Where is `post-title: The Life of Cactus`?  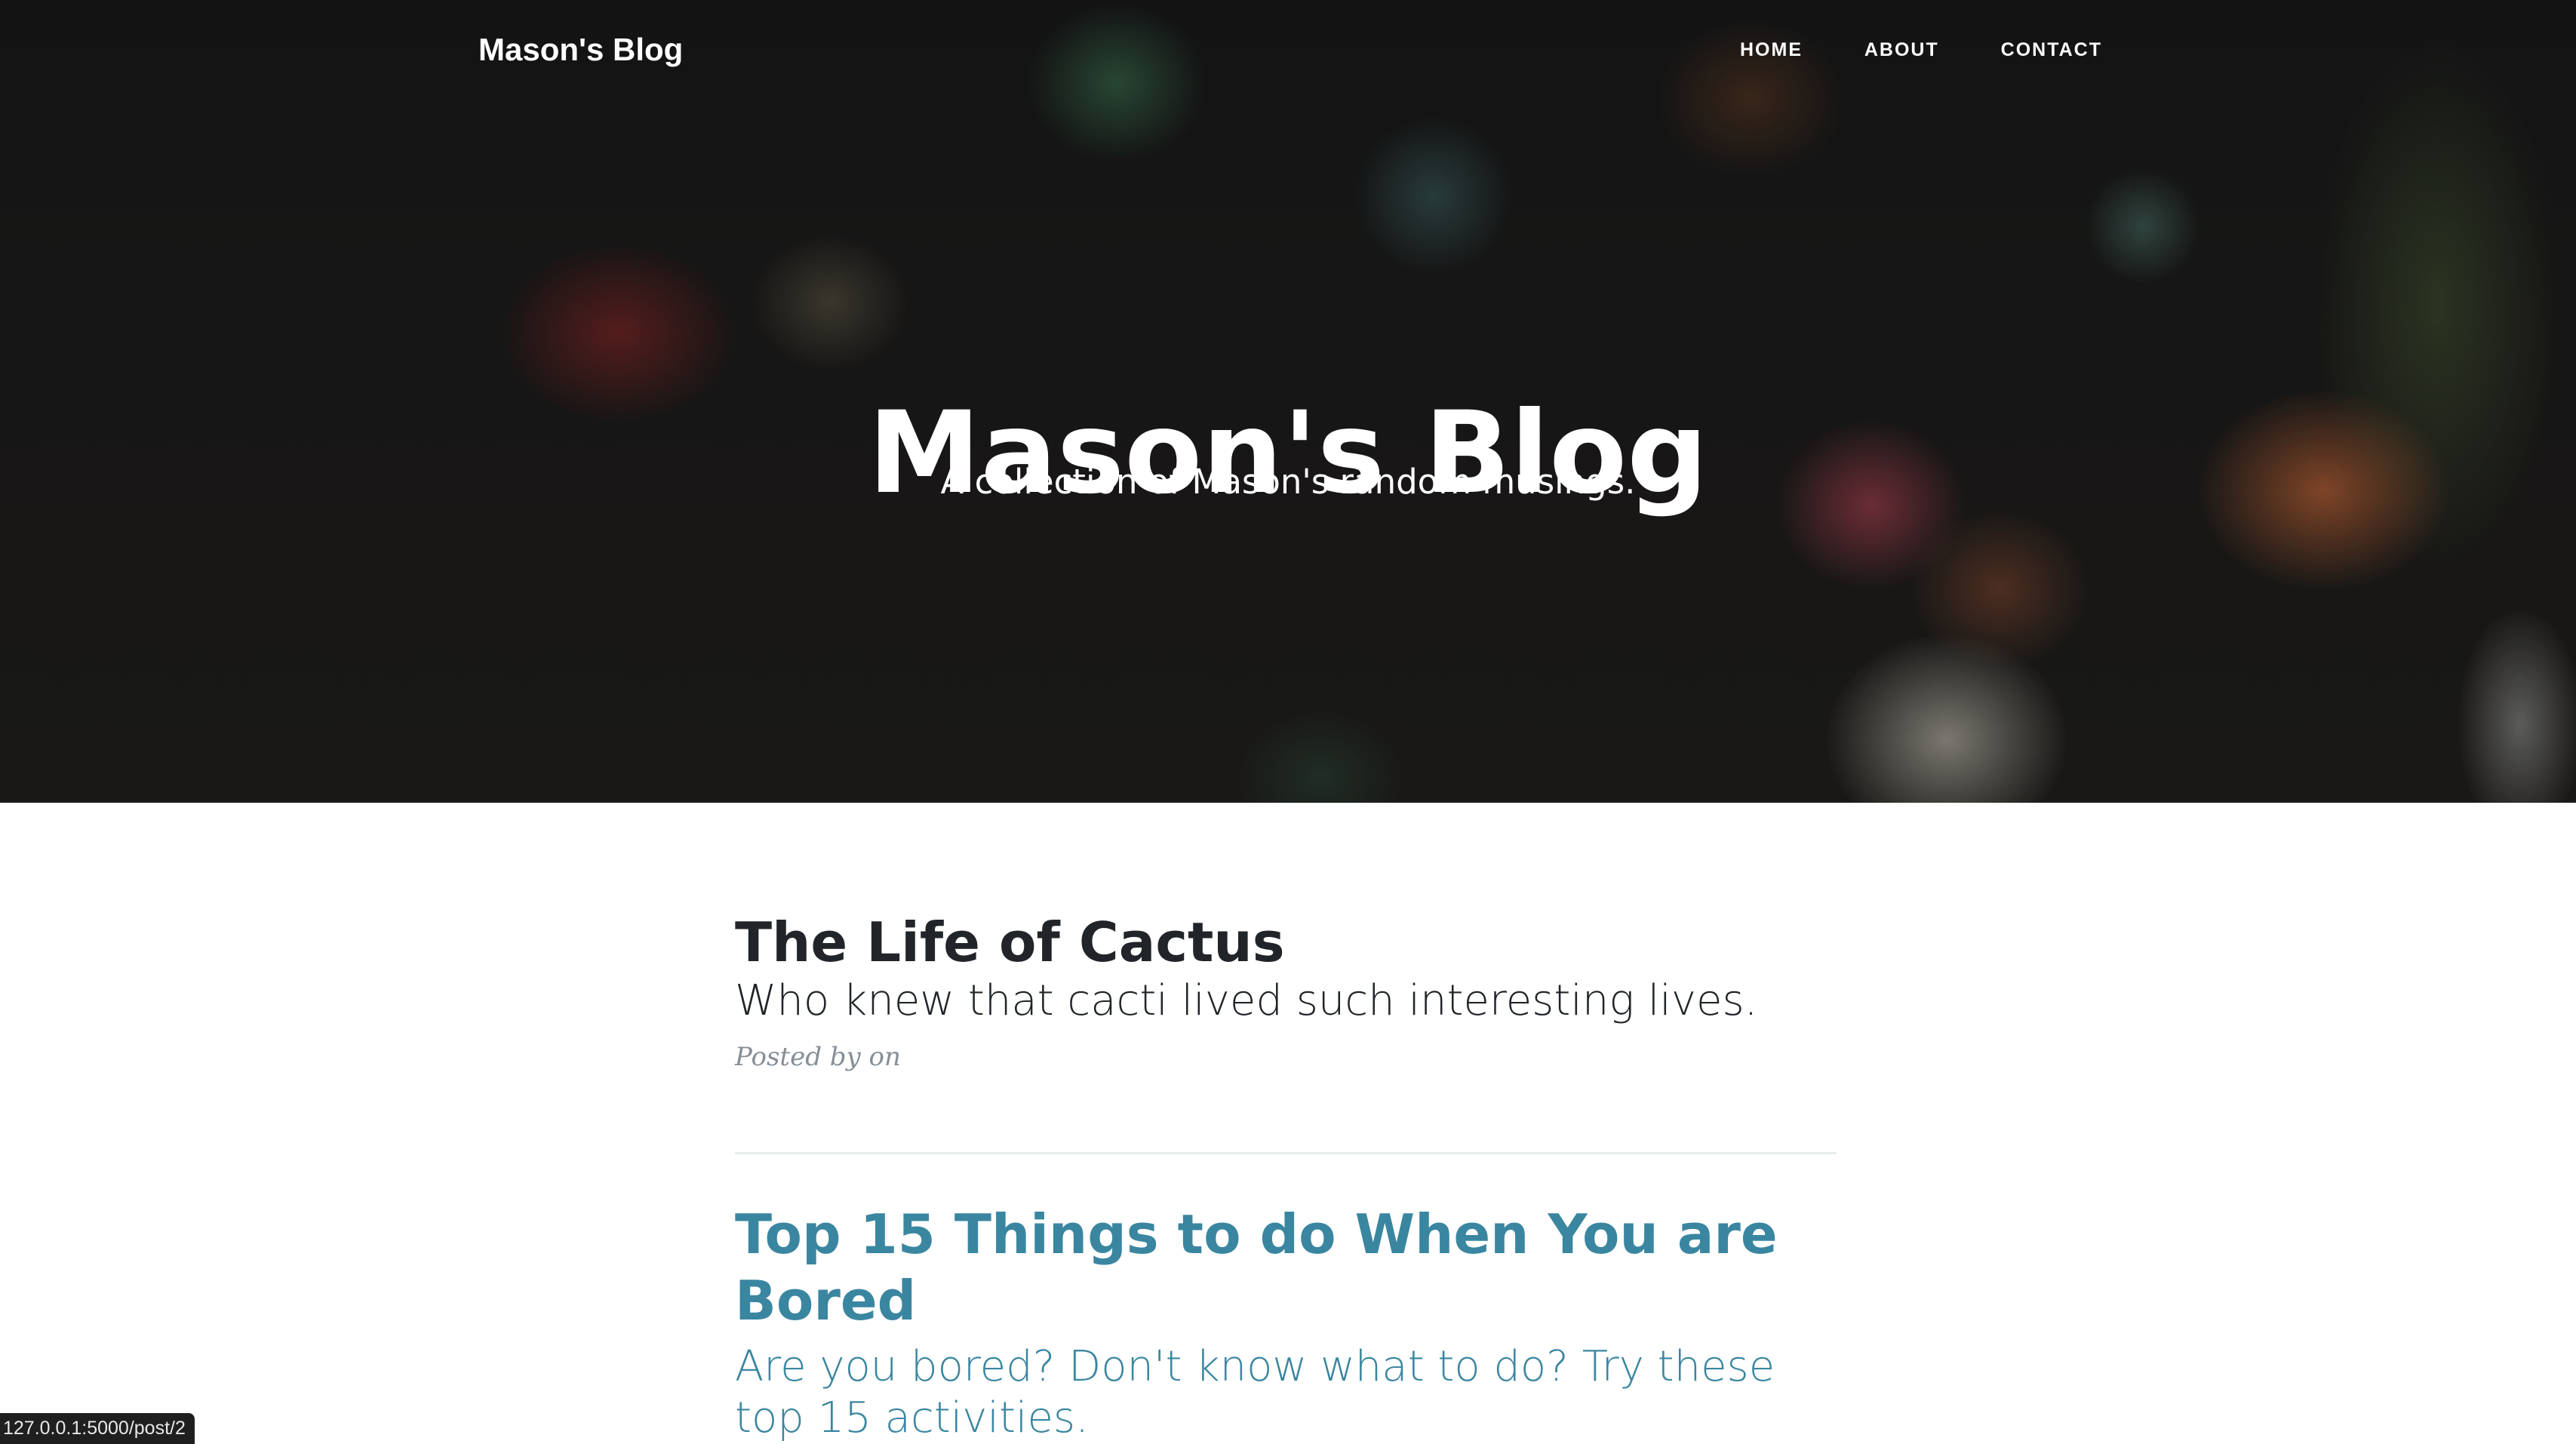
post-title: The Life of Cactus is located at coordinates (1010, 942).